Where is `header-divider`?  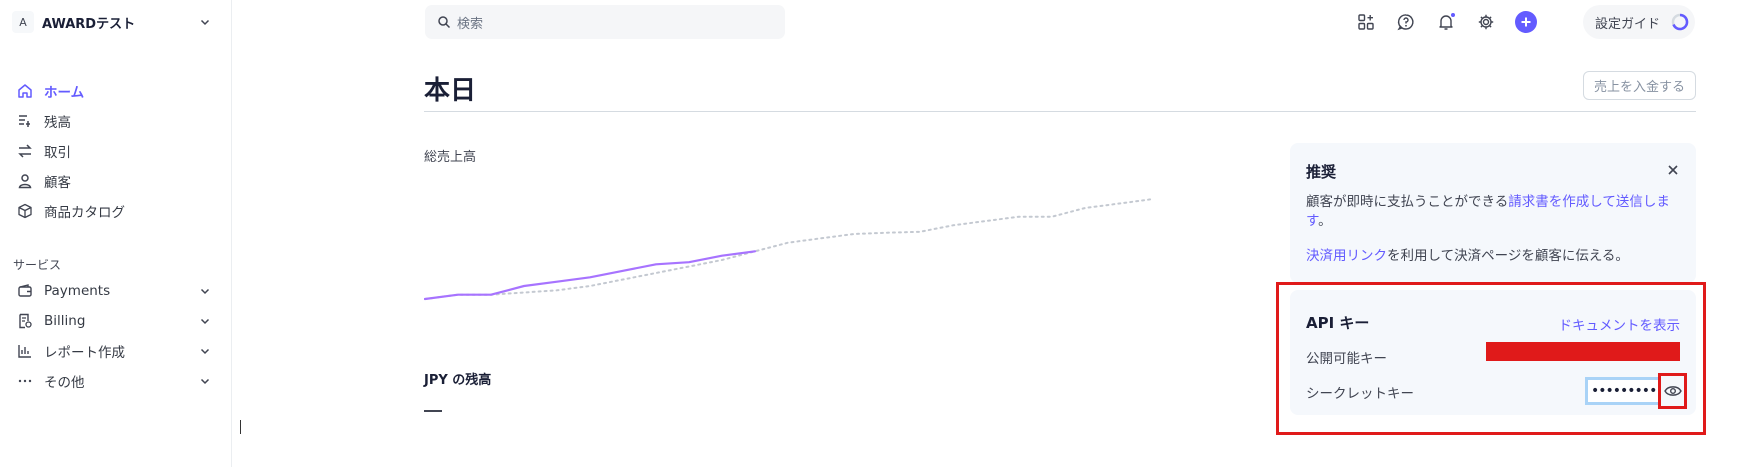
header-divider is located at coordinates (1060, 111).